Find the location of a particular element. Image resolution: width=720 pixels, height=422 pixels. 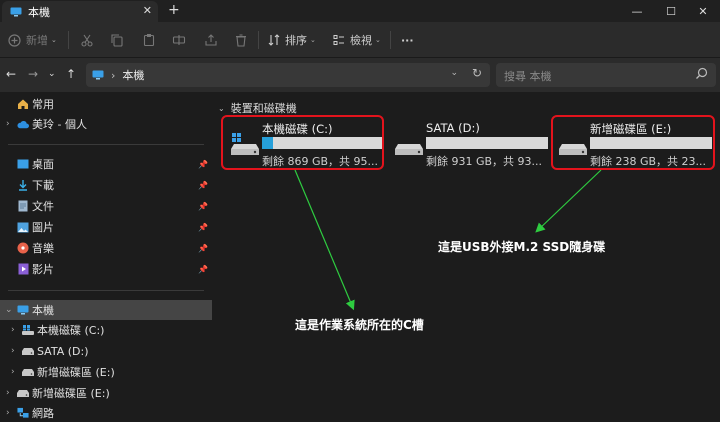

home-icon is located at coordinates (23, 104).